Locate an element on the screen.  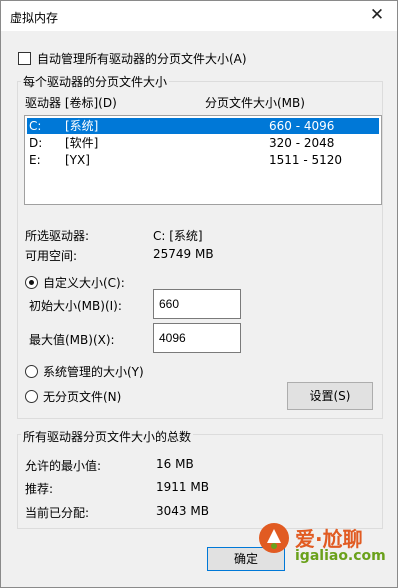
currently-allocated-value: 3043 MB is located at coordinates (182, 511).